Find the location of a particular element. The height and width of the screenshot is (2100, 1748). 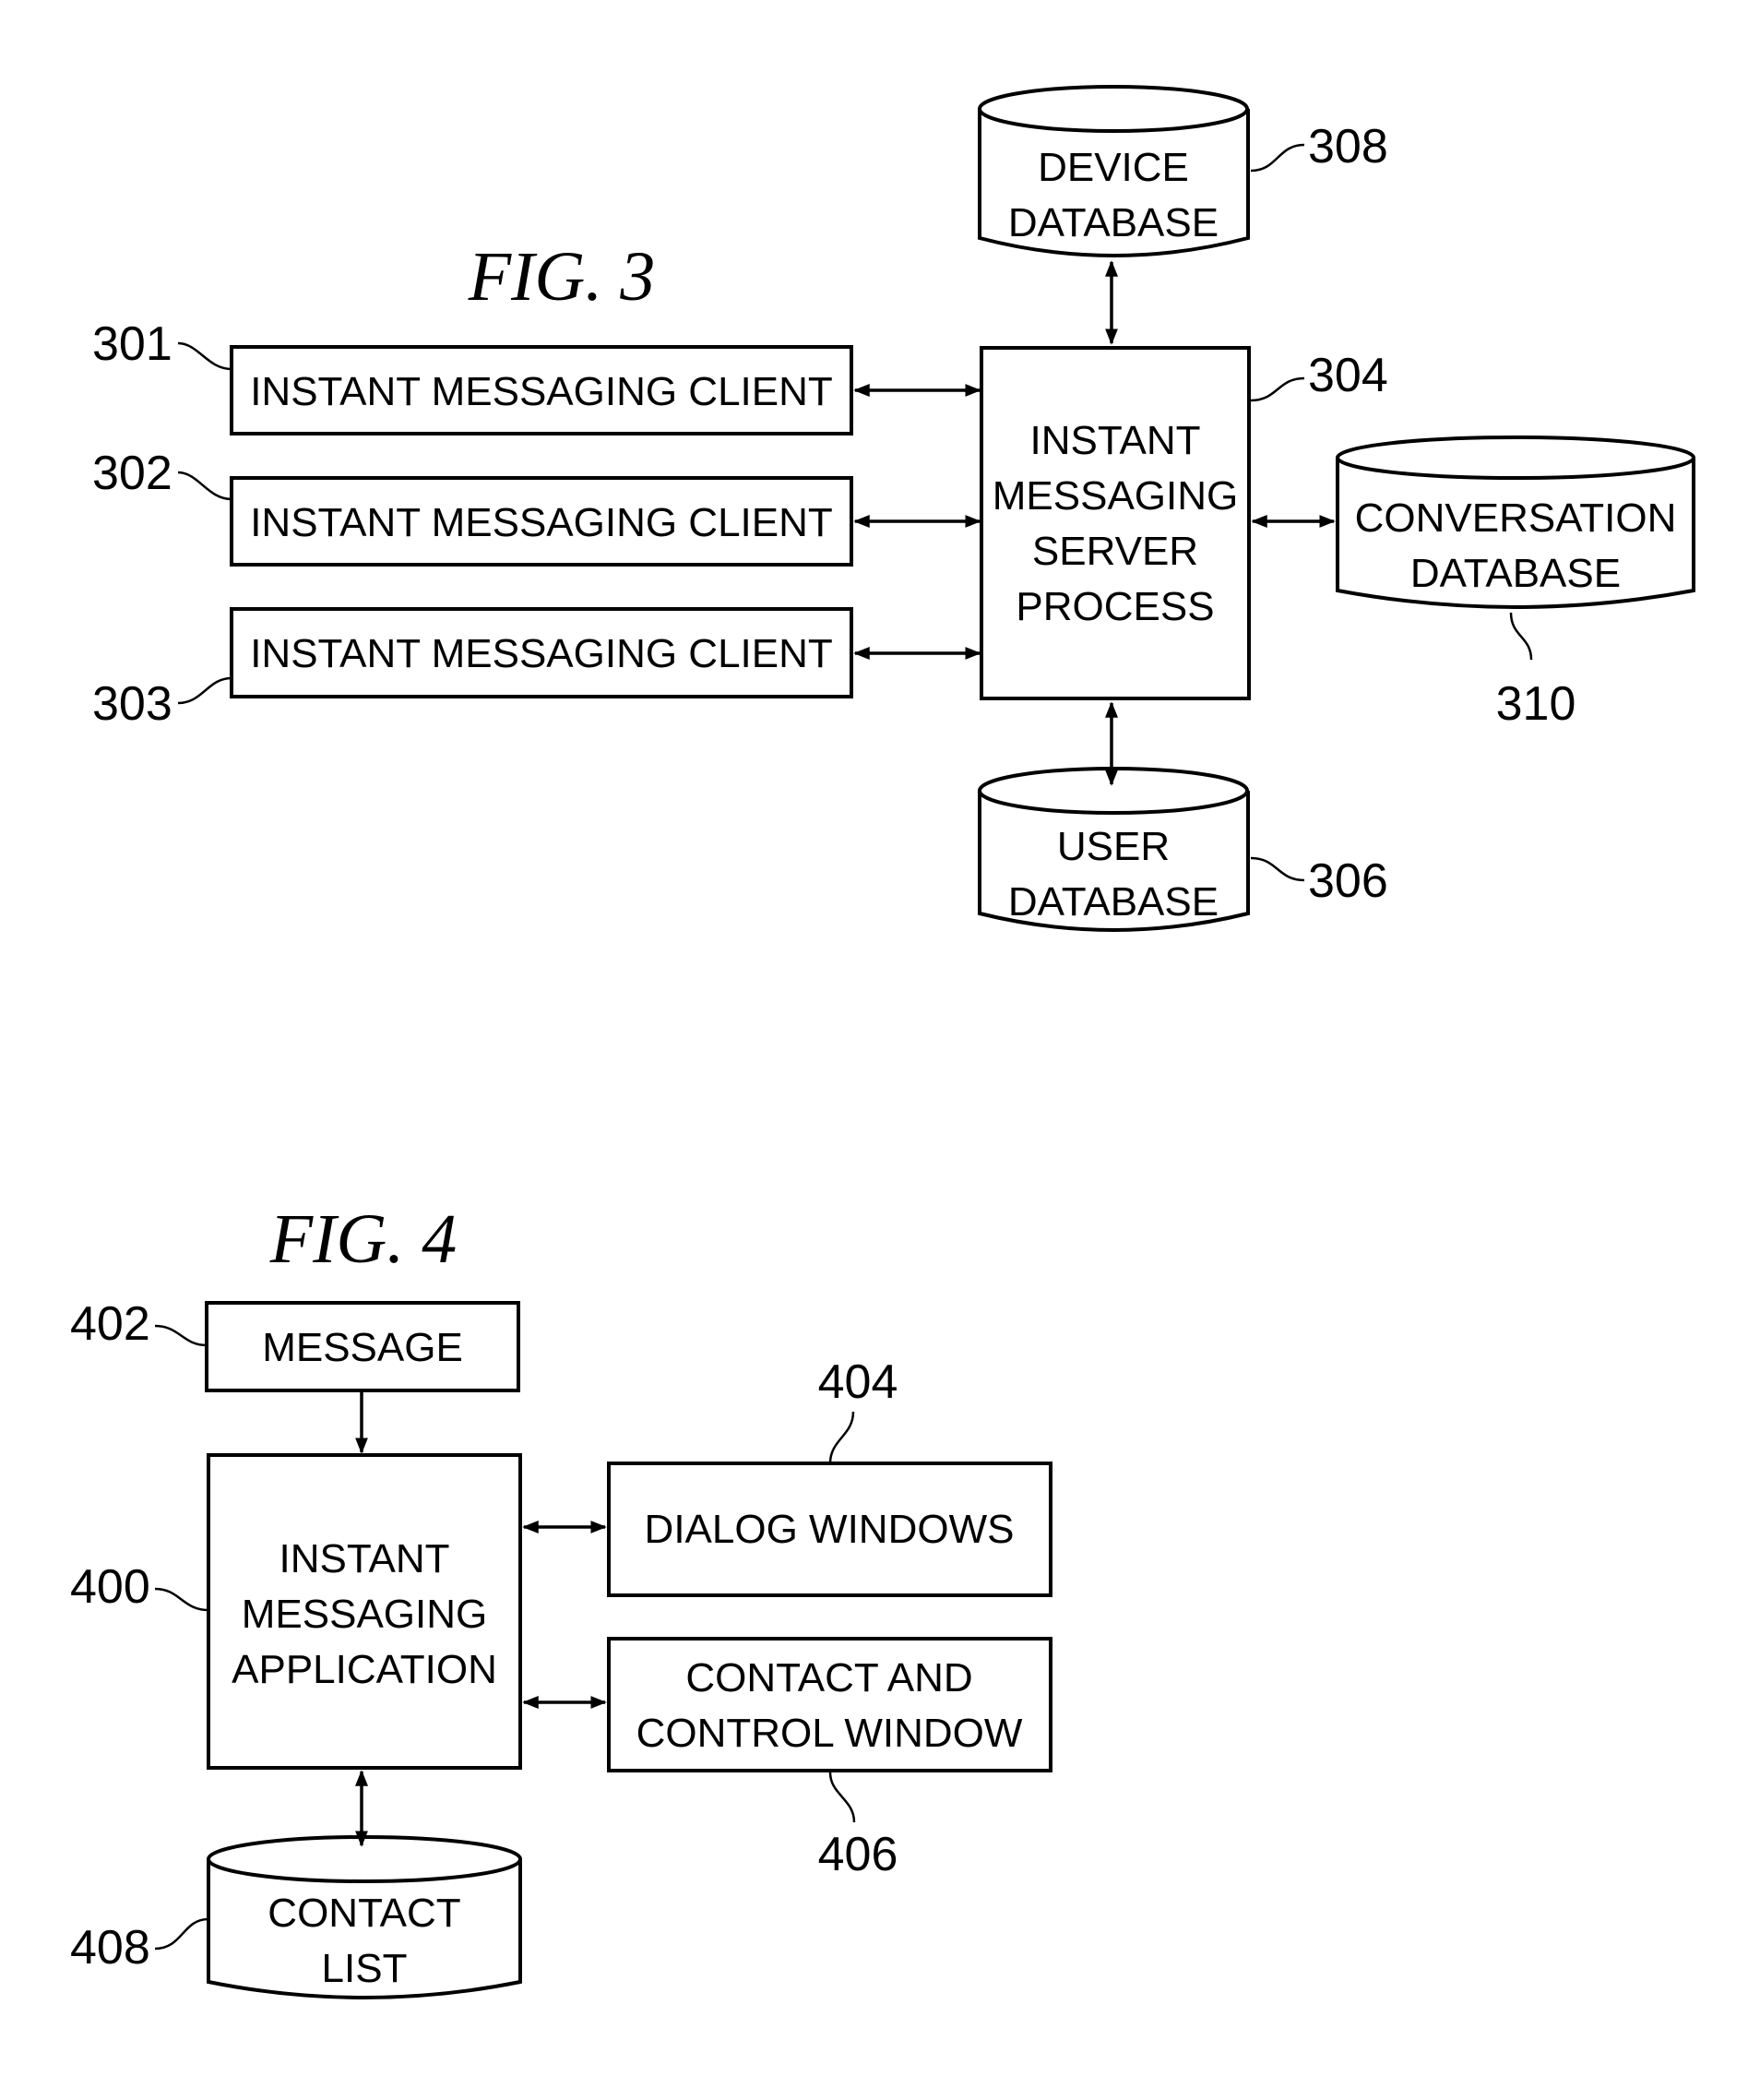

im-application-box: INSTANT MESSAGING APPLICATION is located at coordinates (364, 1611).